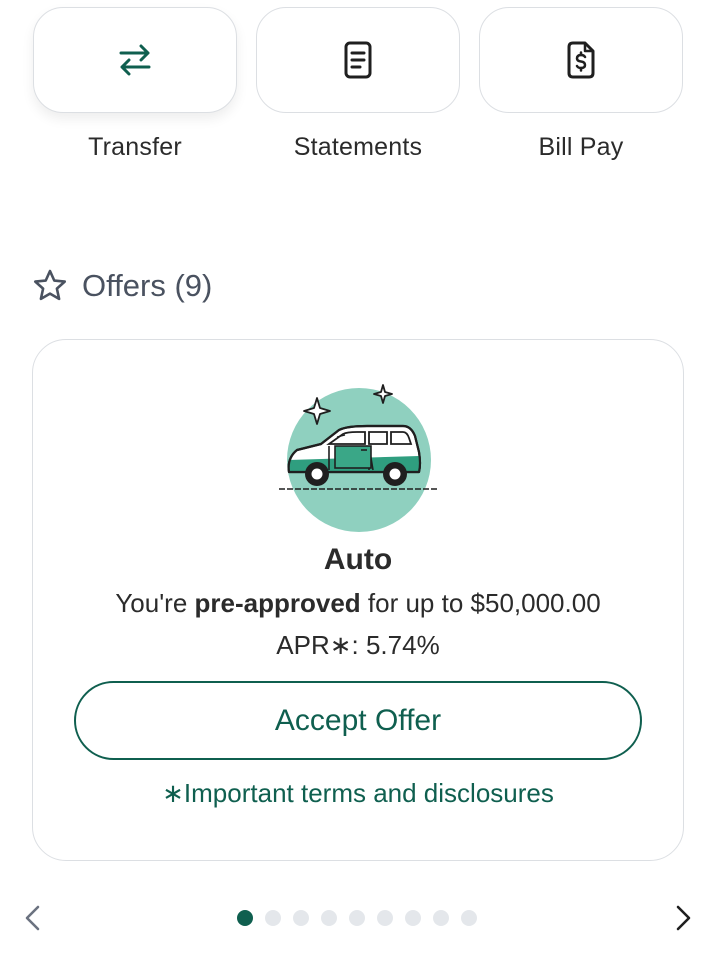 Image resolution: width=722 pixels, height=966 pixels. I want to click on bill-dollar-icon, so click(581, 60).